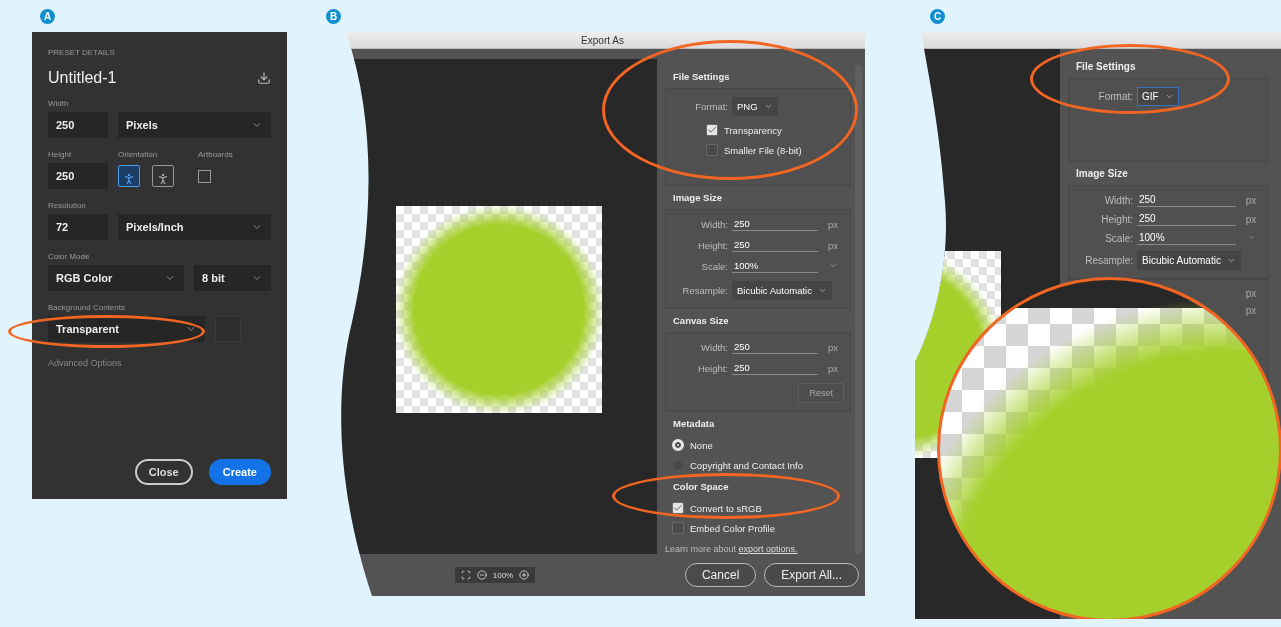 The height and width of the screenshot is (627, 1281). I want to click on panel-badge: A, so click(47, 16).